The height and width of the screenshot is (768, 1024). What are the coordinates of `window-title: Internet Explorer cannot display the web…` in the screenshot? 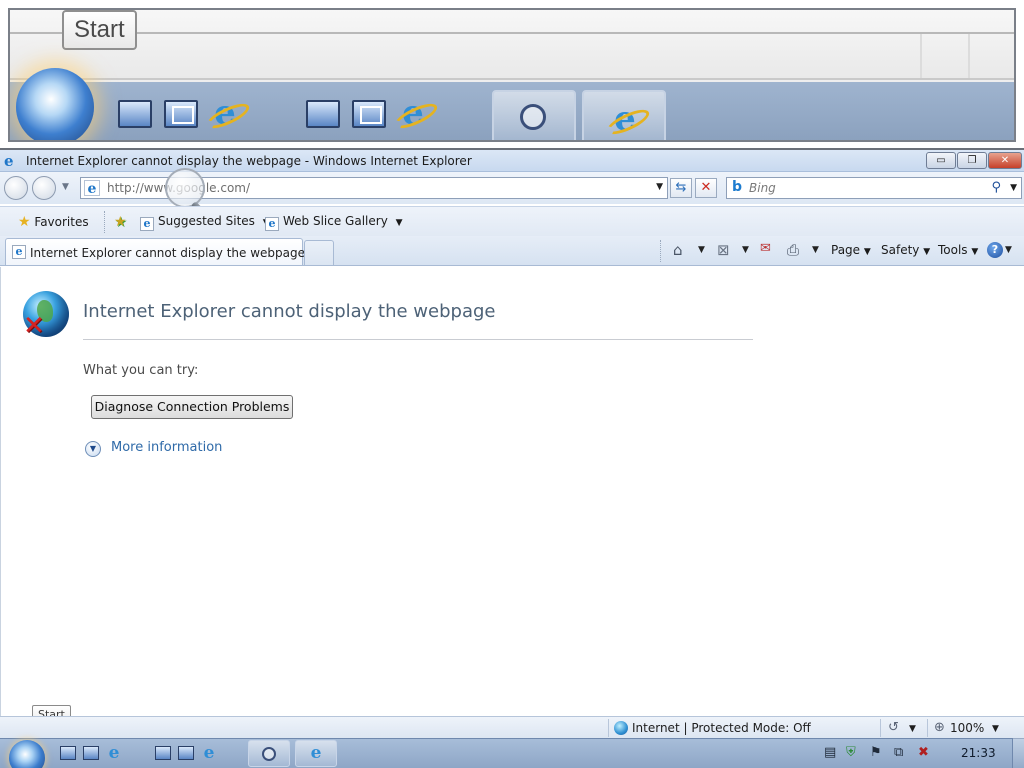 It's located at (249, 161).